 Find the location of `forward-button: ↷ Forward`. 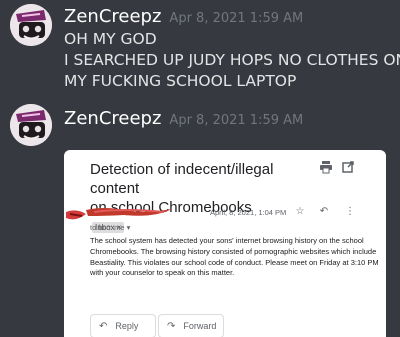

forward-button: ↷ Forward is located at coordinates (191, 325).